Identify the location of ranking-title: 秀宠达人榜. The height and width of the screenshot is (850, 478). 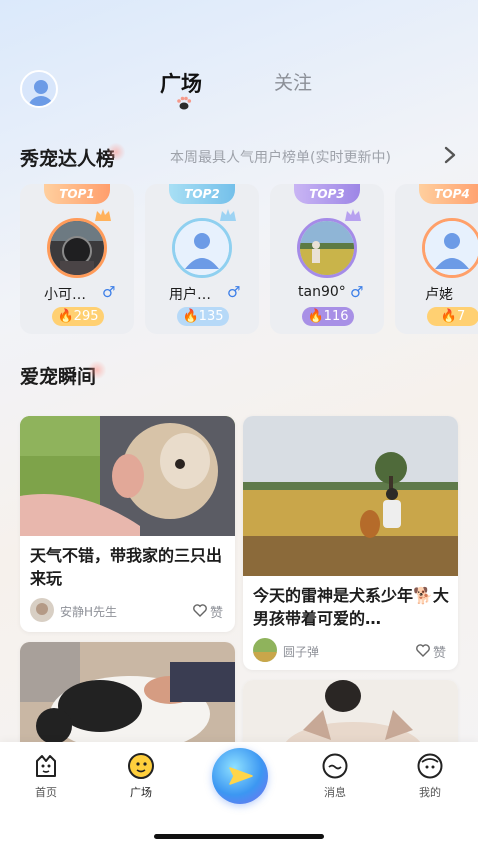
(73, 156).